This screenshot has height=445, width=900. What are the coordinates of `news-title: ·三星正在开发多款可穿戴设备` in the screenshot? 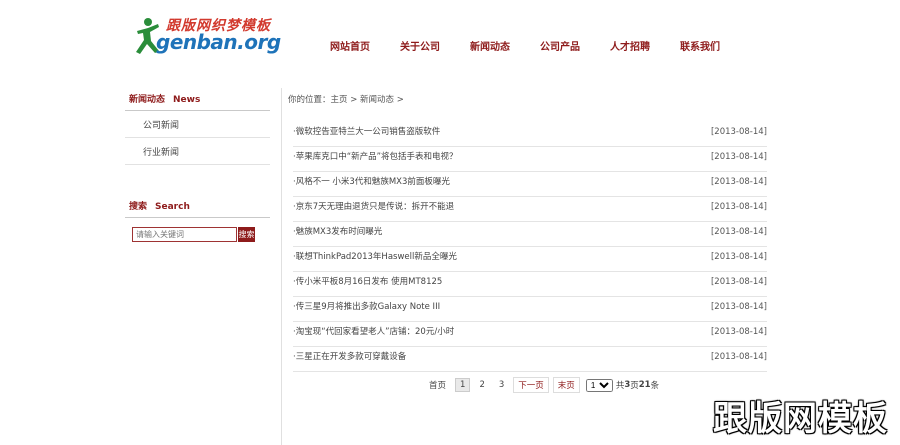 It's located at (349, 359).